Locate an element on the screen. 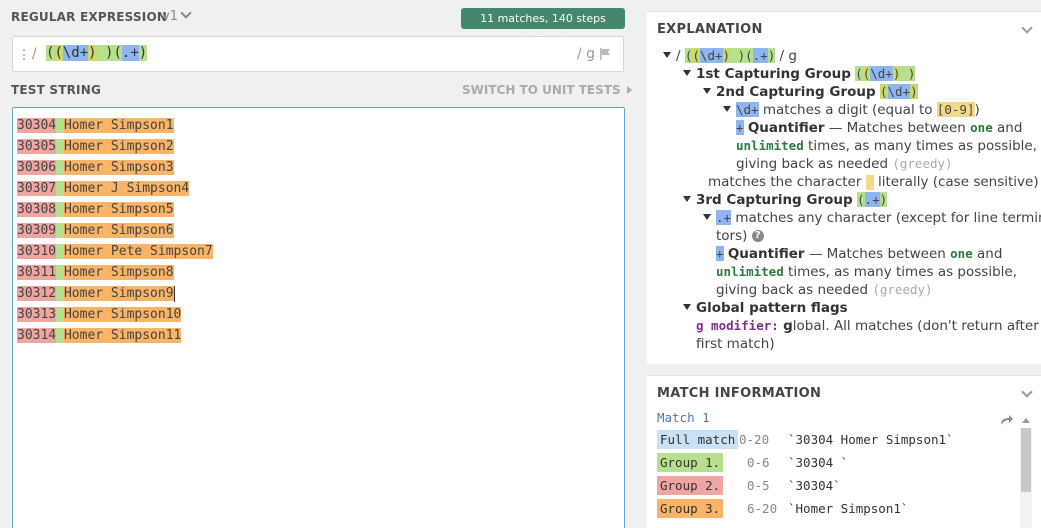 Image resolution: width=1041 pixels, height=528 pixels. test-string-line: 30311 Homer Simpson8 is located at coordinates (115, 272).